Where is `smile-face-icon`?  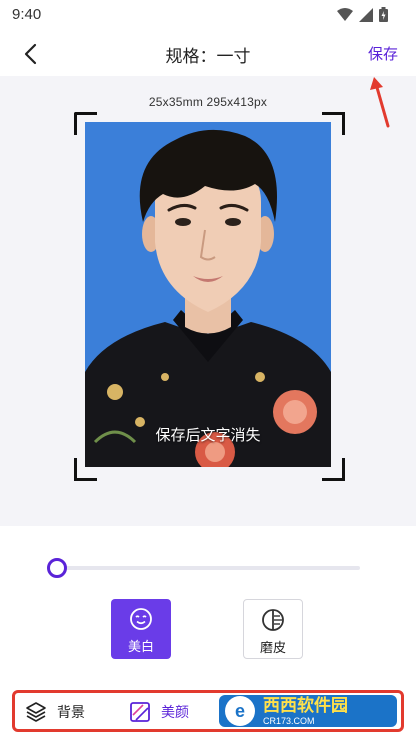
smile-face-icon is located at coordinates (141, 619).